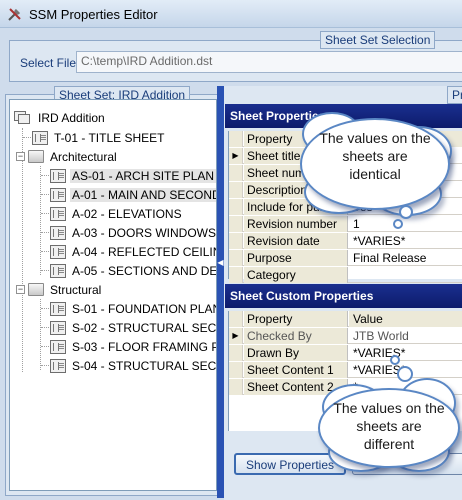  What do you see at coordinates (389, 444) in the screenshot?
I see `callout-line: different` at bounding box center [389, 444].